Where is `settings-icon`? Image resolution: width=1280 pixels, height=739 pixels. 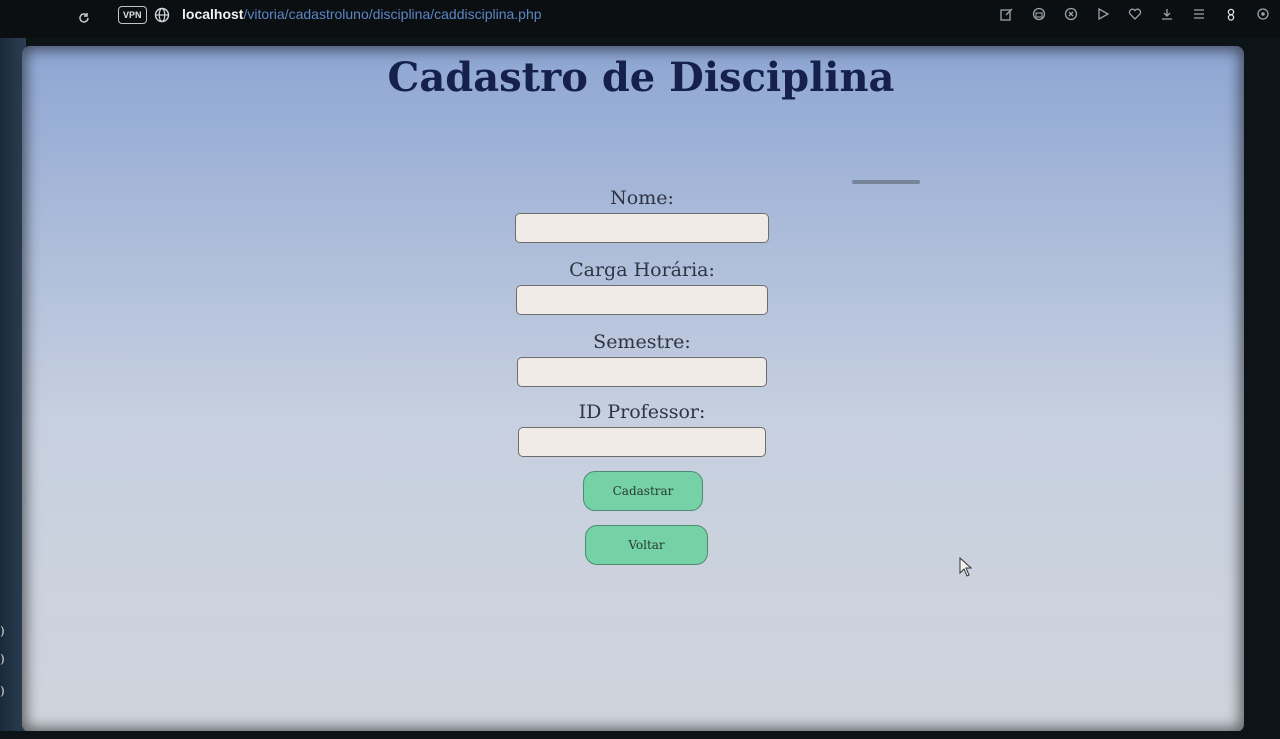 settings-icon is located at coordinates (1263, 14).